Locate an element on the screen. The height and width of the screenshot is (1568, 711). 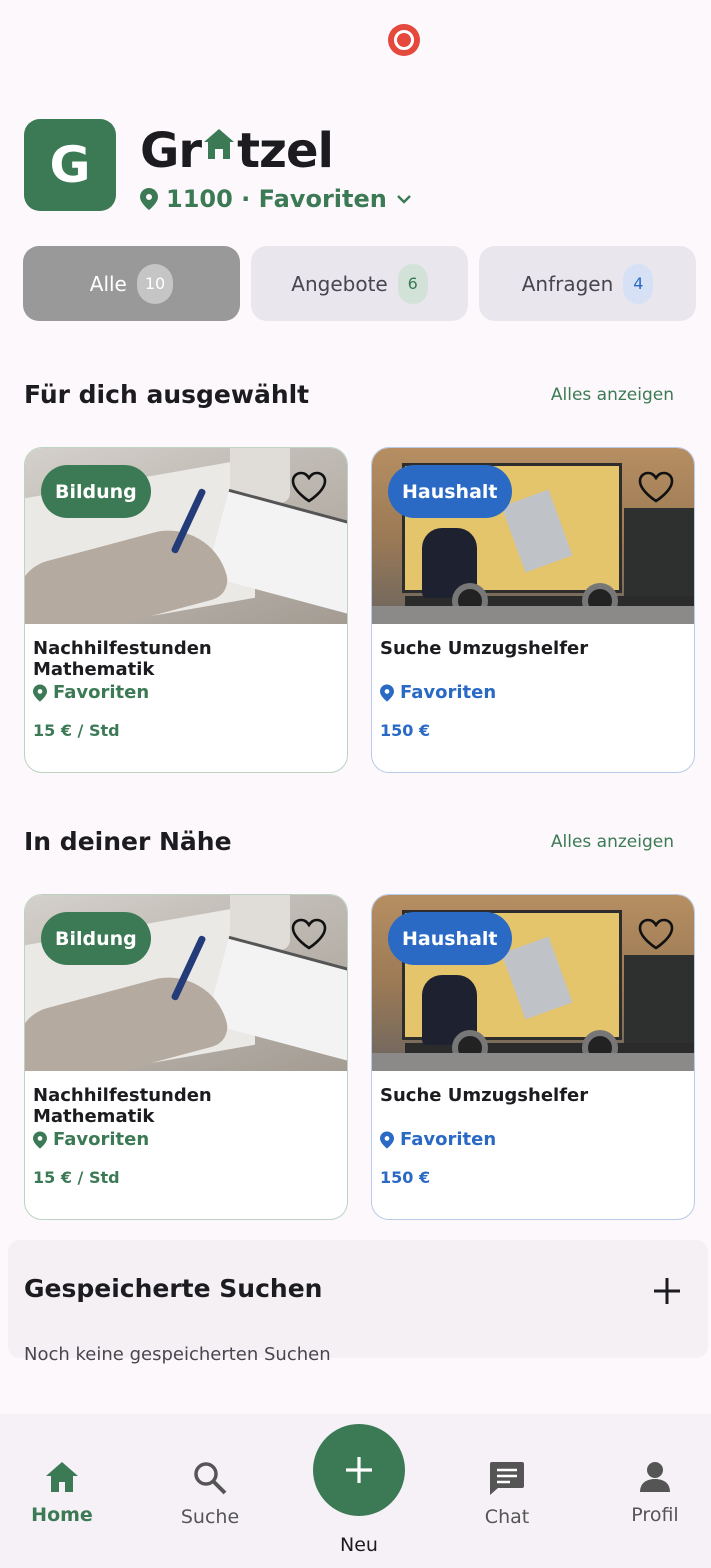
plus-icon is located at coordinates (359, 1470).